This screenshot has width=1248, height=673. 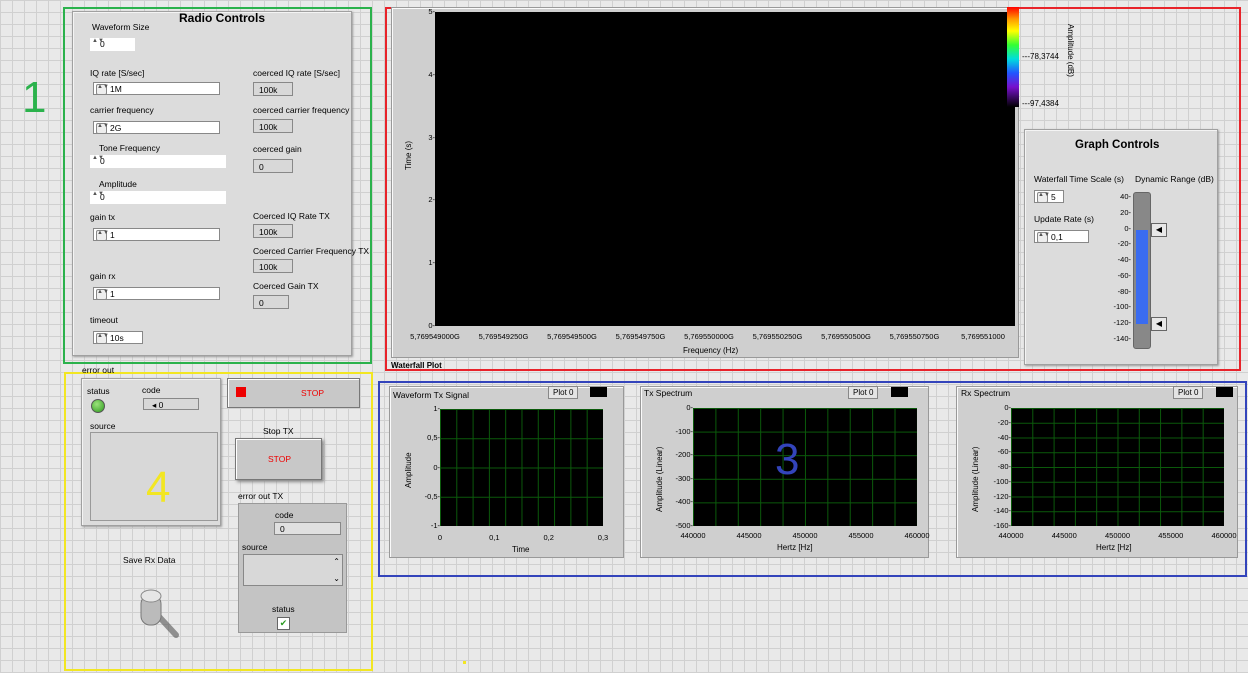 I want to click on tx-spectrum-xtick: 450000, so click(x=805, y=535).